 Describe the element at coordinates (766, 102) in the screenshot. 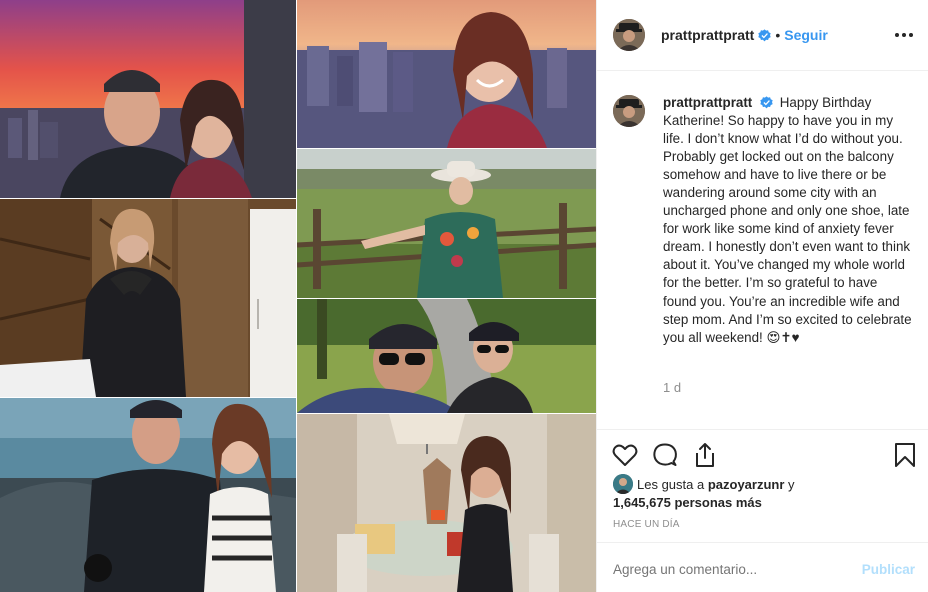

I see `caption-verified-badge-icon` at that location.